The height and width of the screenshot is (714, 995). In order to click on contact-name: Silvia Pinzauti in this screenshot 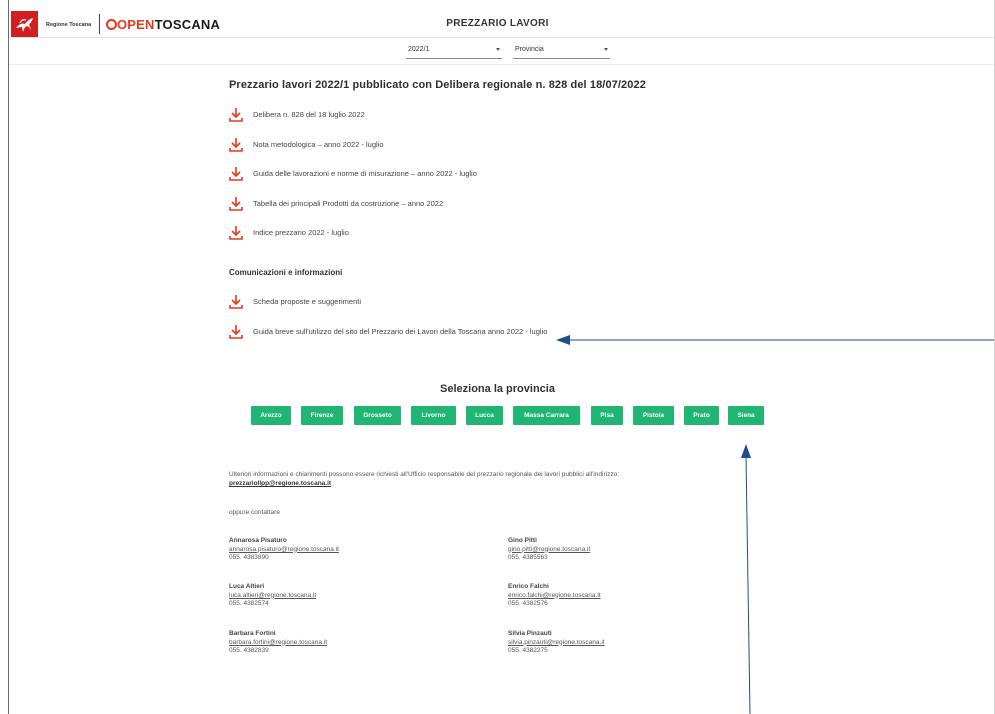, I will do `click(530, 633)`.